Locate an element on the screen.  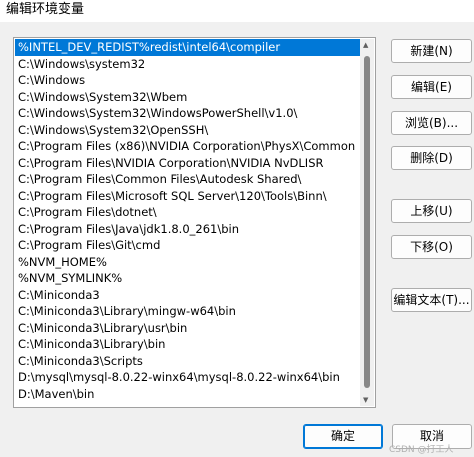
path-list-item: C:\Miniconda3\Library\usr\bin is located at coordinates (188, 328).